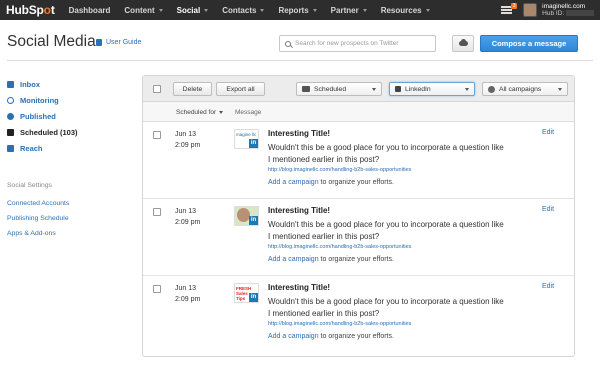  I want to click on calendar-icon, so click(10, 132).